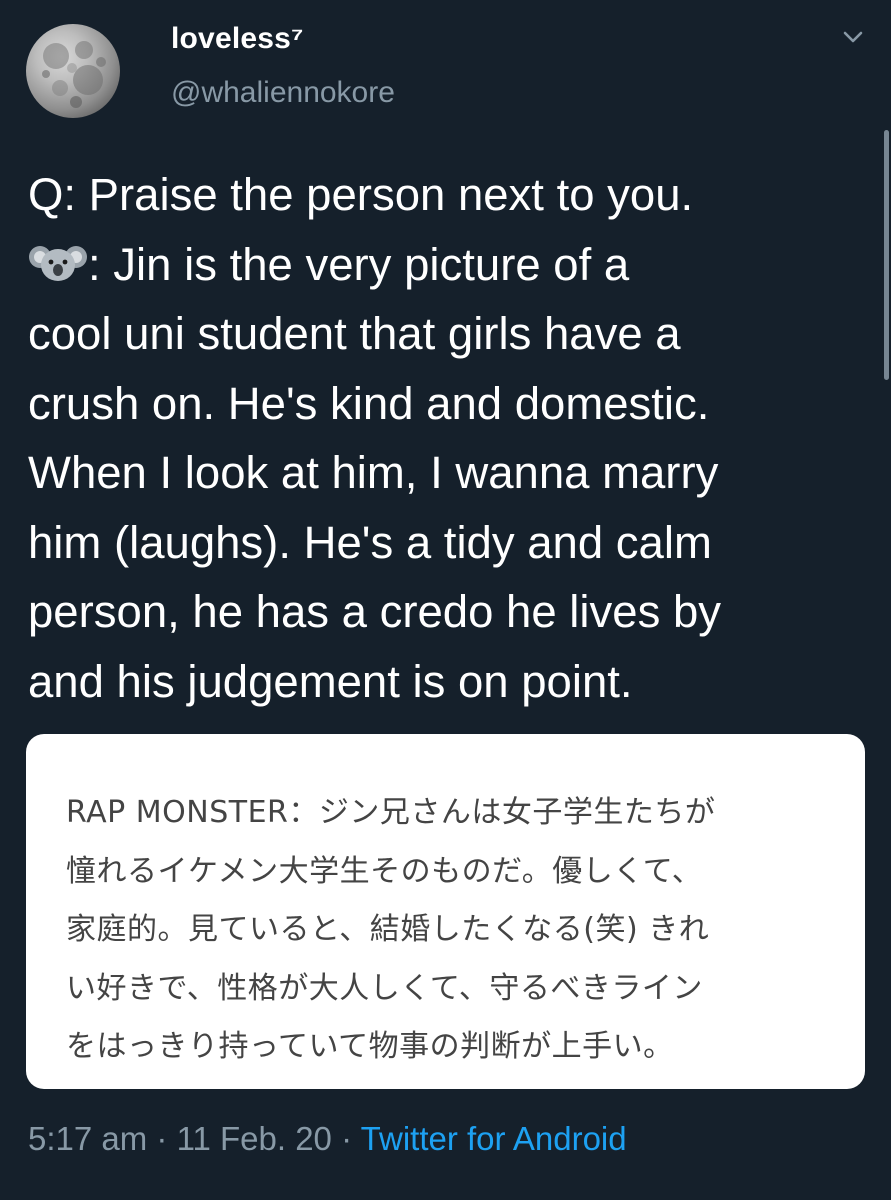 The image size is (891, 1200). Describe the element at coordinates (254, 1138) in the screenshot. I see `tweet-date: 11 Feb. 20` at that location.